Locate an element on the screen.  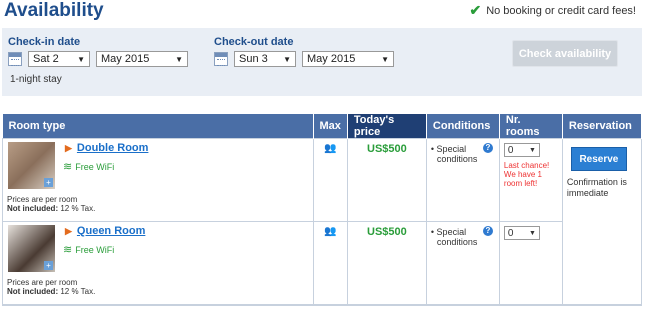
room-name: Queen Room is located at coordinates (111, 231).